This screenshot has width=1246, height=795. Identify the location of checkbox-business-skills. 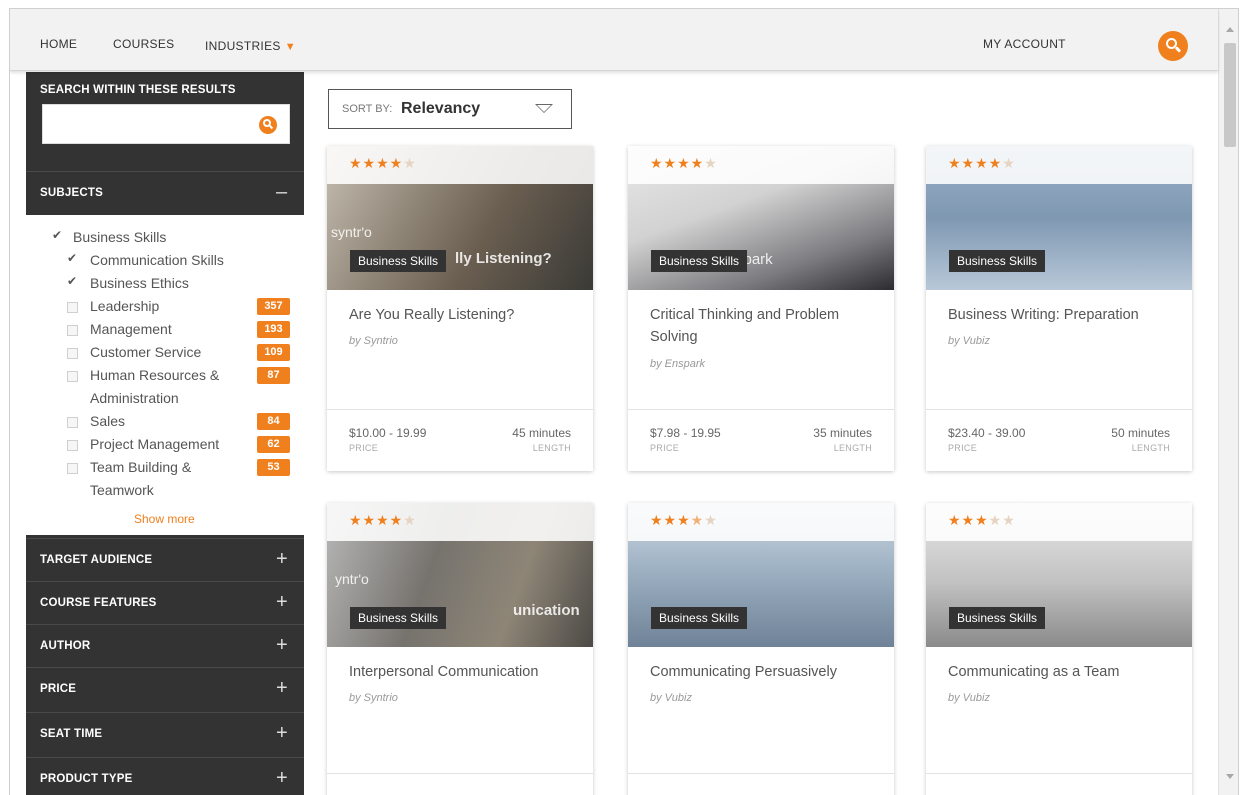
(57, 236).